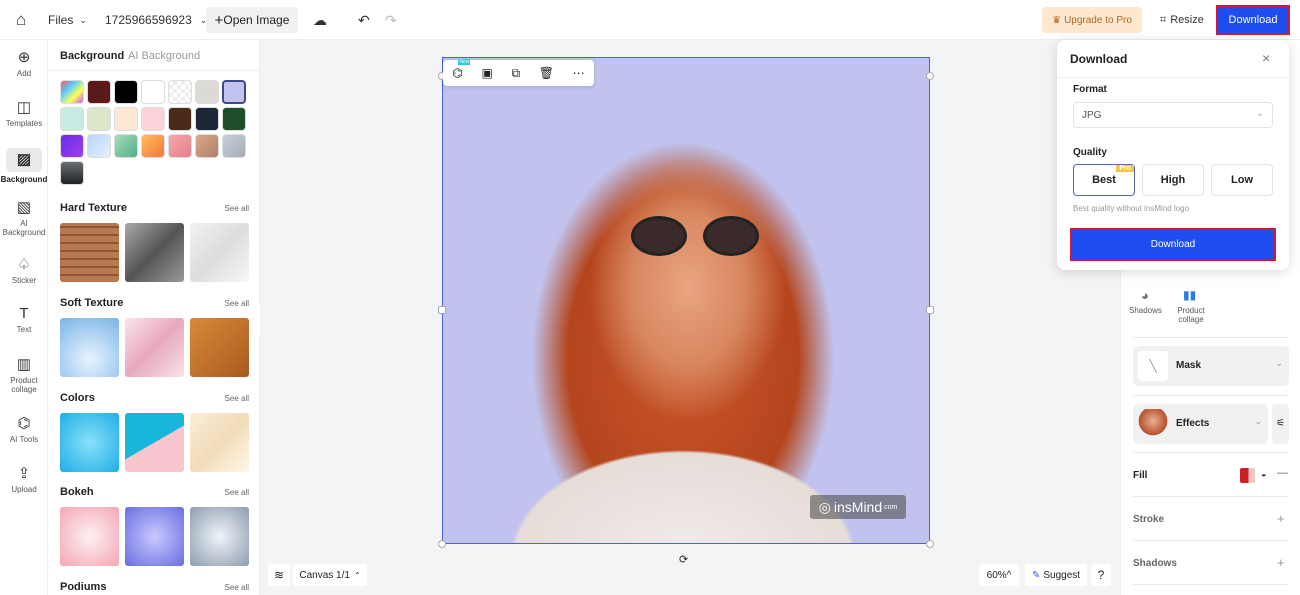  I want to click on doc-name-menu: 1725966596923 ⌄, so click(156, 20).